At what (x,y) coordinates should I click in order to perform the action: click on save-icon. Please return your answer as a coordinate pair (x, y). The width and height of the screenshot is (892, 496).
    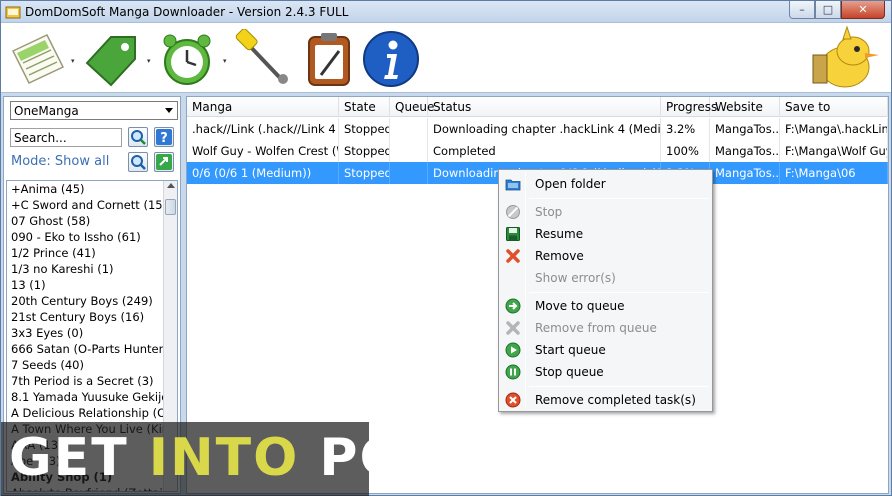
    Looking at the image, I should click on (513, 234).